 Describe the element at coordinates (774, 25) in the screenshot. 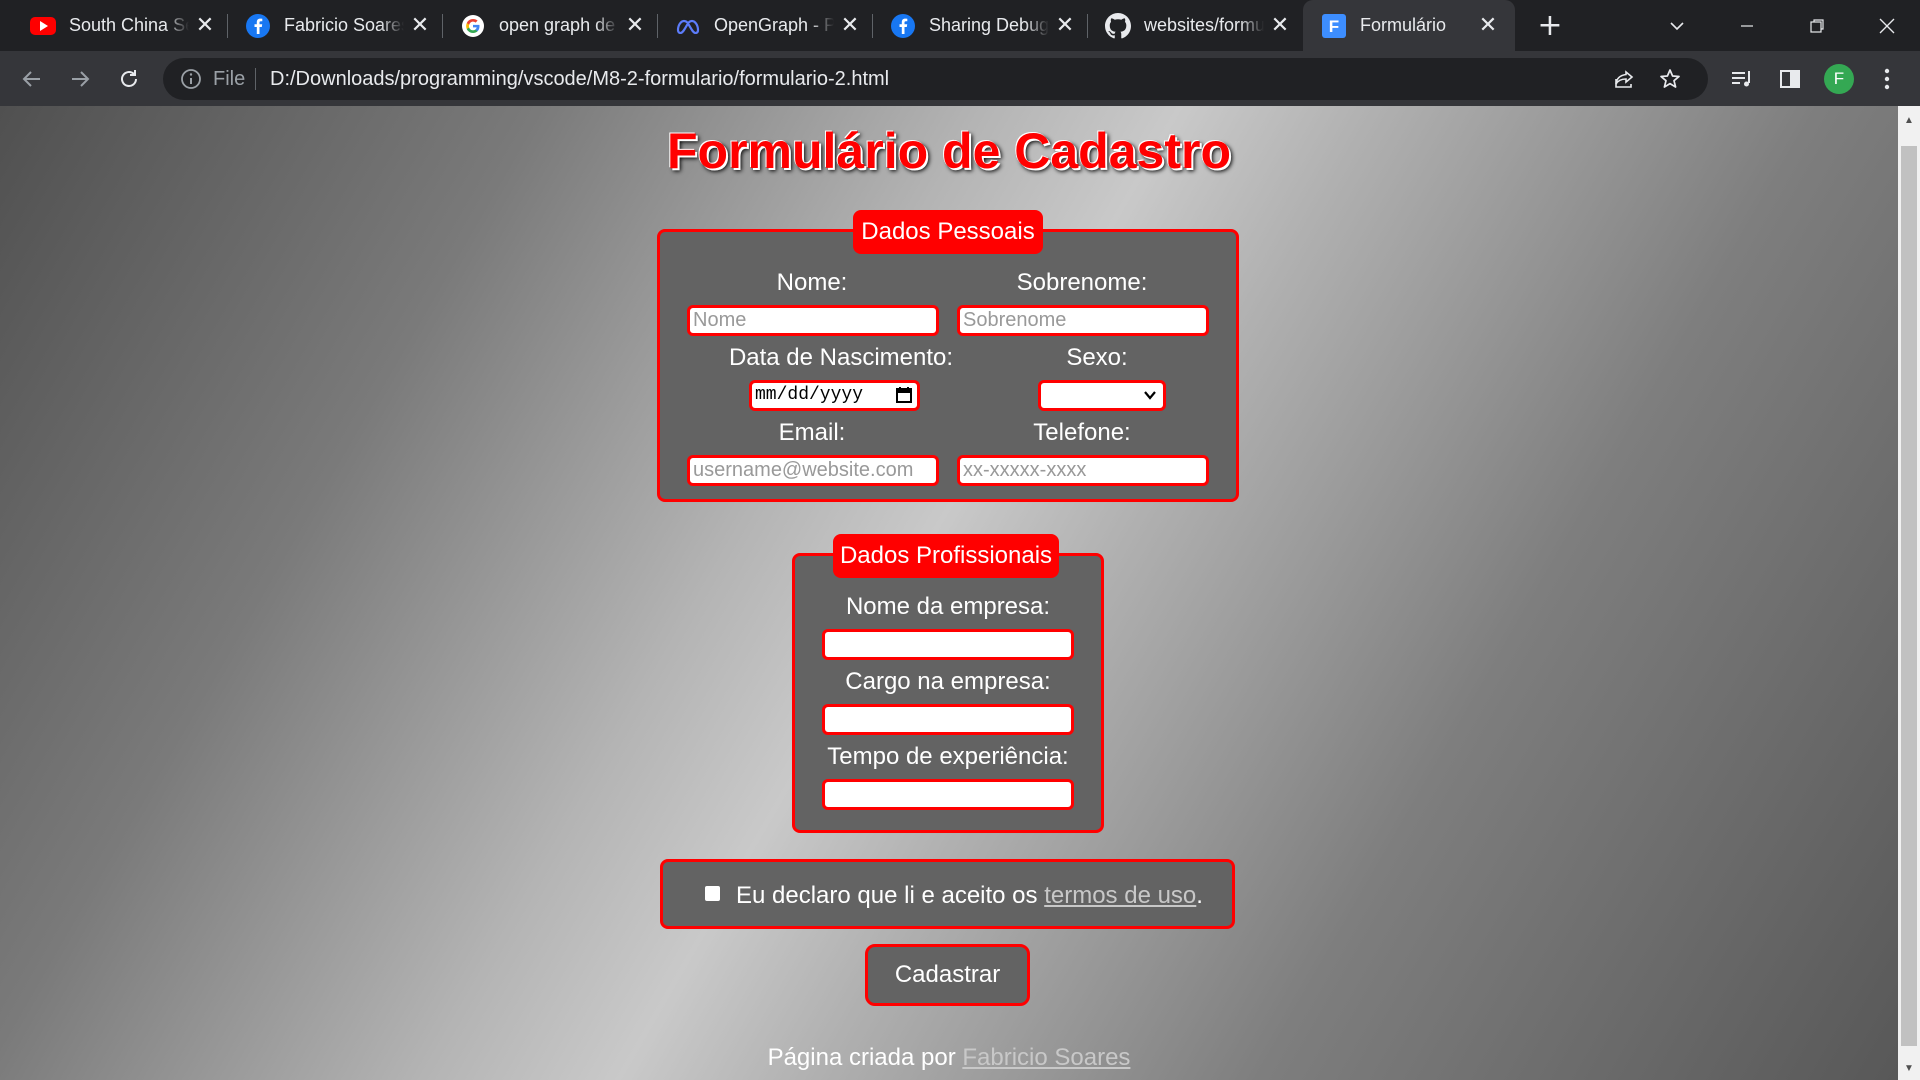

I see `tab-title: OpenGraph - P` at that location.